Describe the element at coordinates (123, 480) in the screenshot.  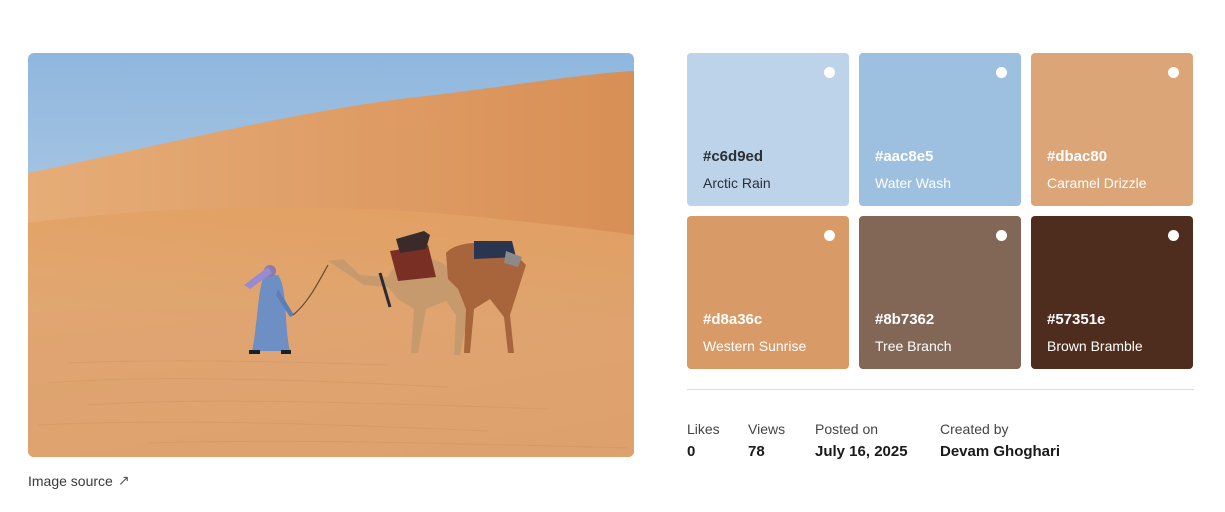
I see `external-arrow-icon: ↗` at that location.